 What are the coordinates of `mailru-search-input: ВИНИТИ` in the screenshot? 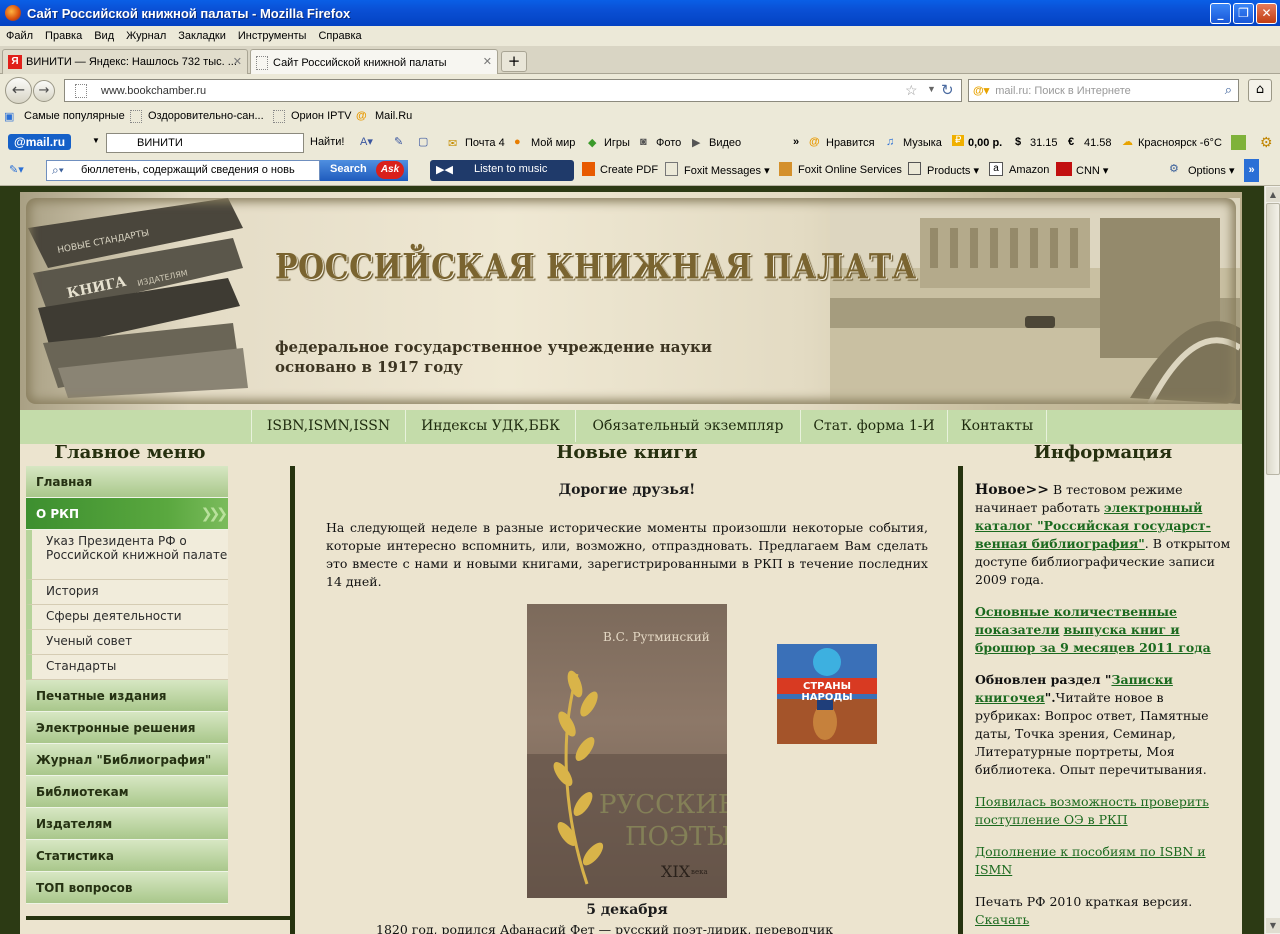 It's located at (205, 143).